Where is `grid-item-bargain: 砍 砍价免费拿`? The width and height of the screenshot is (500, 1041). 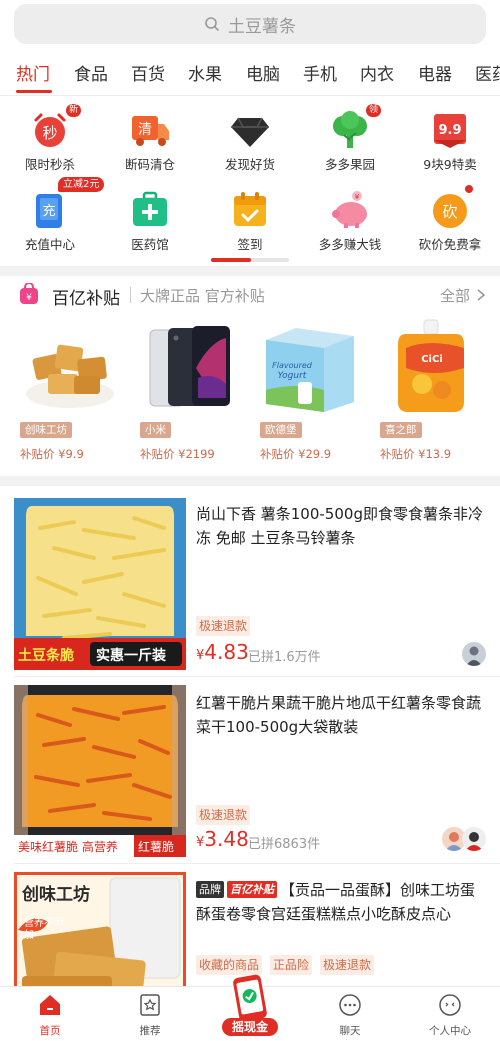 grid-item-bargain: 砍 砍价免费拿 is located at coordinates (450, 217).